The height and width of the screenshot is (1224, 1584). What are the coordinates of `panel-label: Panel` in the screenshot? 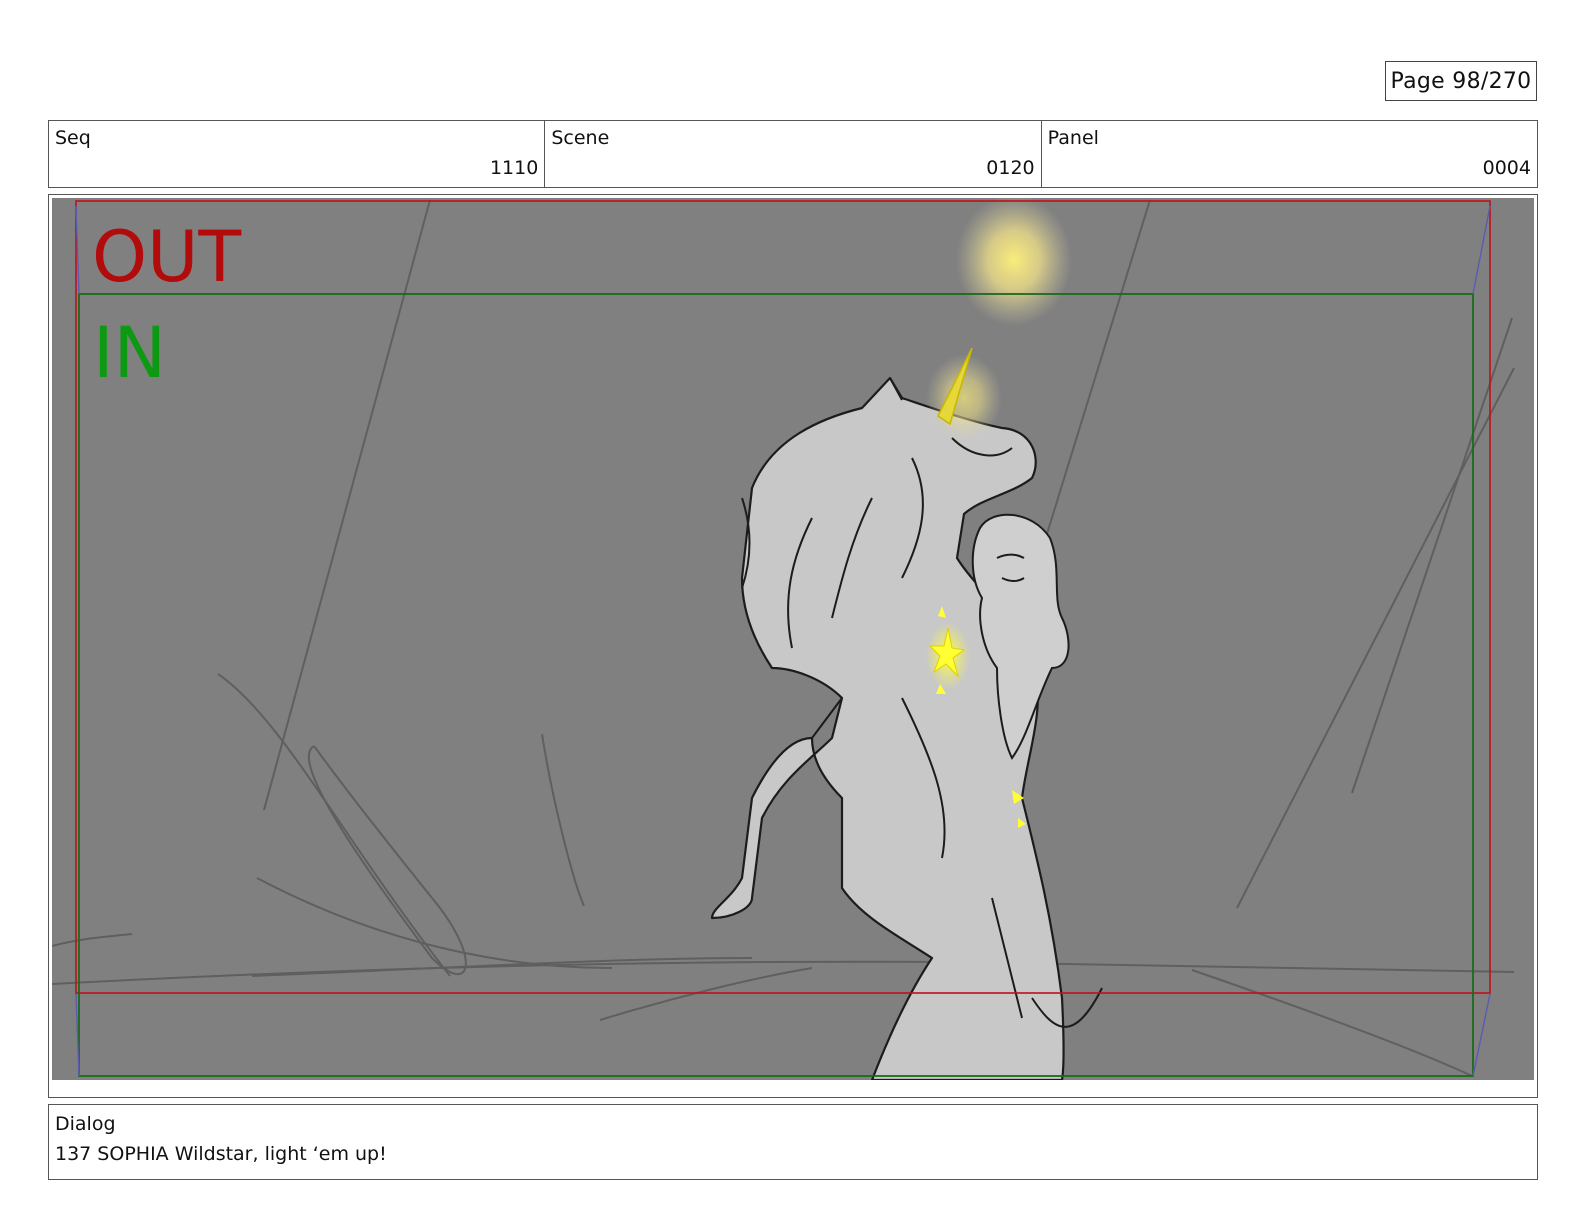 It's located at (1073, 138).